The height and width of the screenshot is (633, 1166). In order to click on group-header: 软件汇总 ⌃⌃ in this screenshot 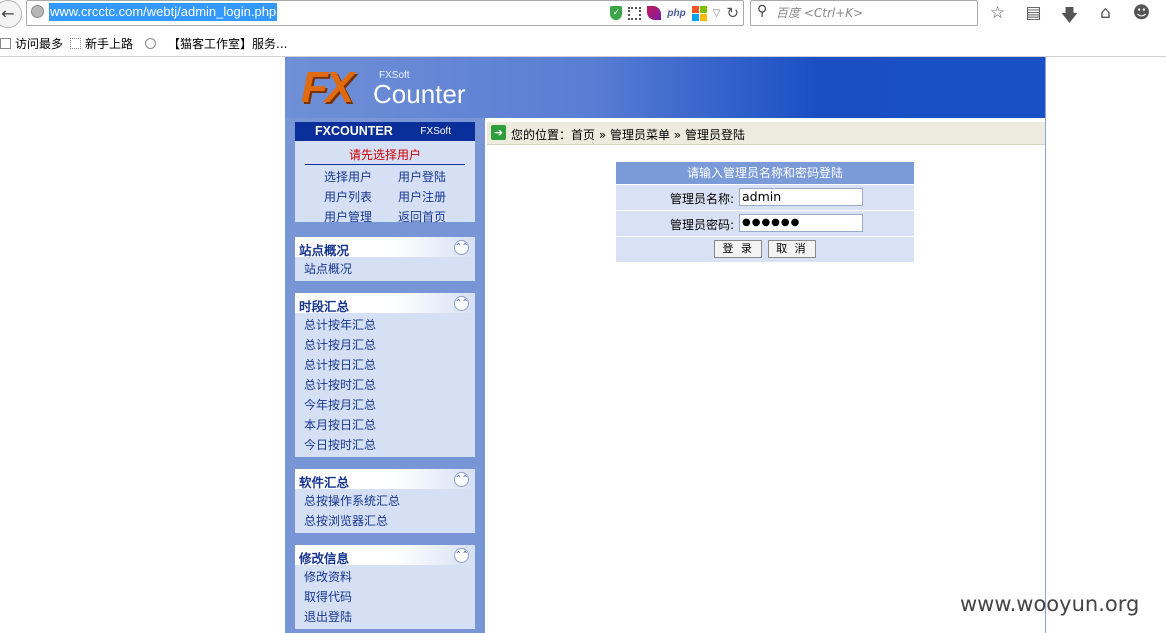, I will do `click(385, 479)`.